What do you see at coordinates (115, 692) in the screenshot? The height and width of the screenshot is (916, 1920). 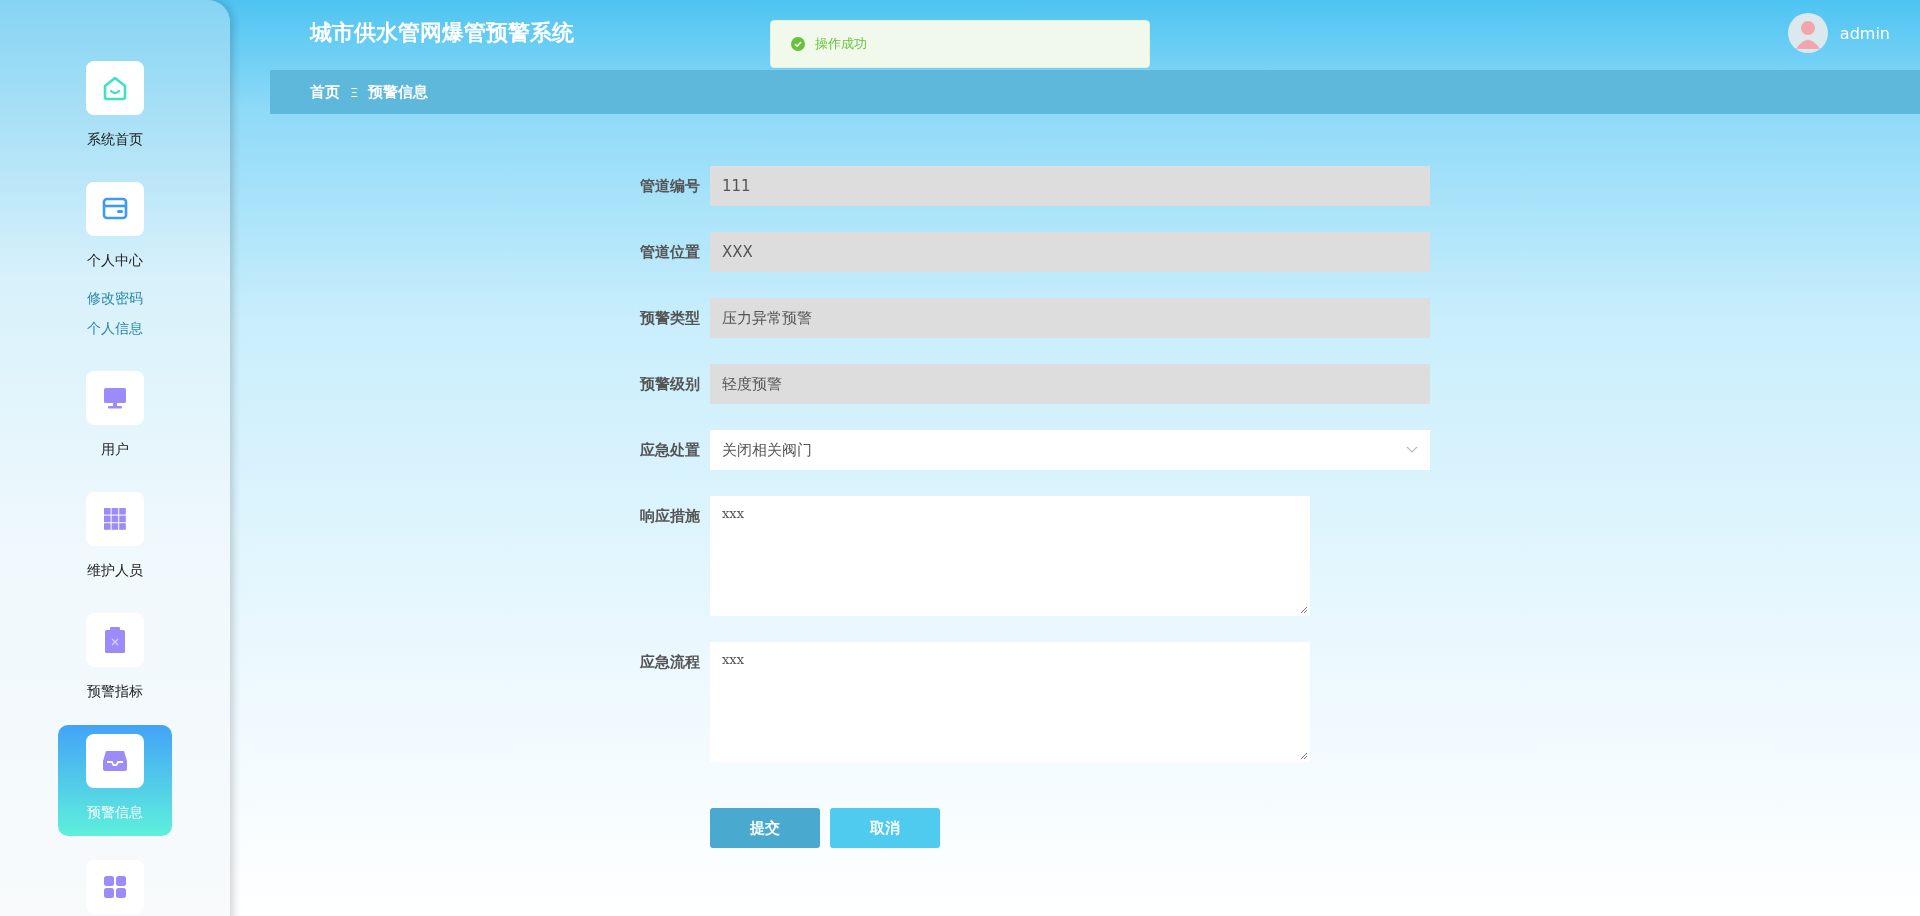 I see `menu-label: 预警指标` at bounding box center [115, 692].